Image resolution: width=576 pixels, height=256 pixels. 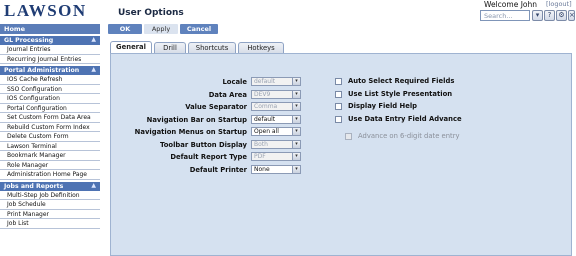 I want to click on checkbox-advance-on-6-digit-date-entry, so click(x=348, y=136).